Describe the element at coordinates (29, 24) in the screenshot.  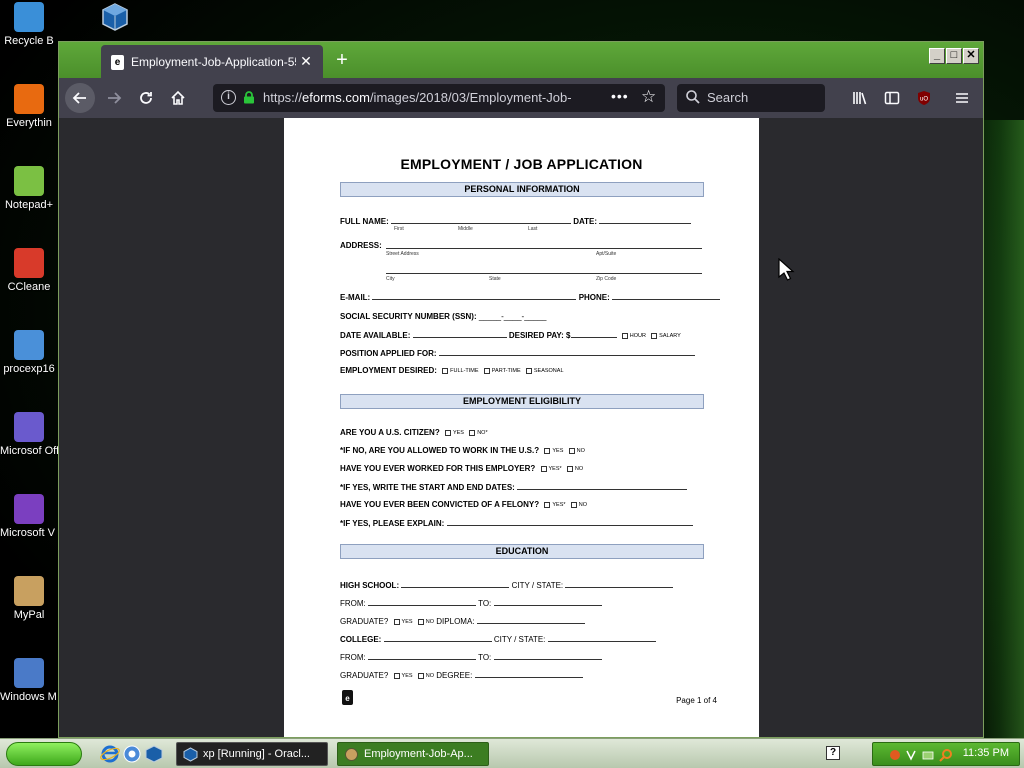
I see `desktop-icon-0: Recycle B` at that location.